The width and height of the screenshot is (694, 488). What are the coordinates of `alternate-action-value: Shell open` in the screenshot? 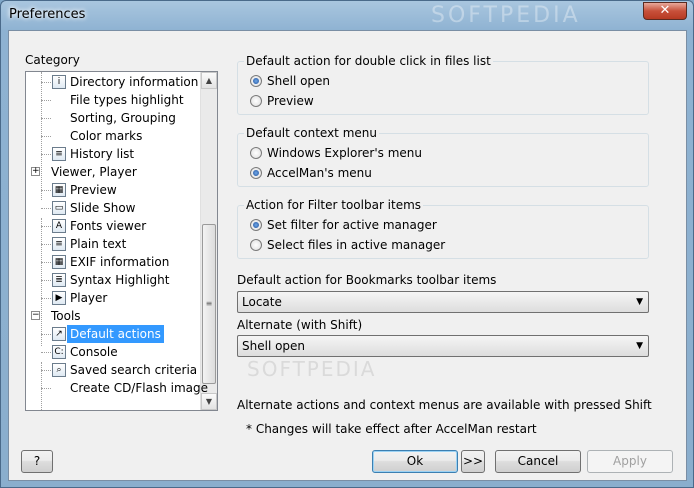 It's located at (274, 346).